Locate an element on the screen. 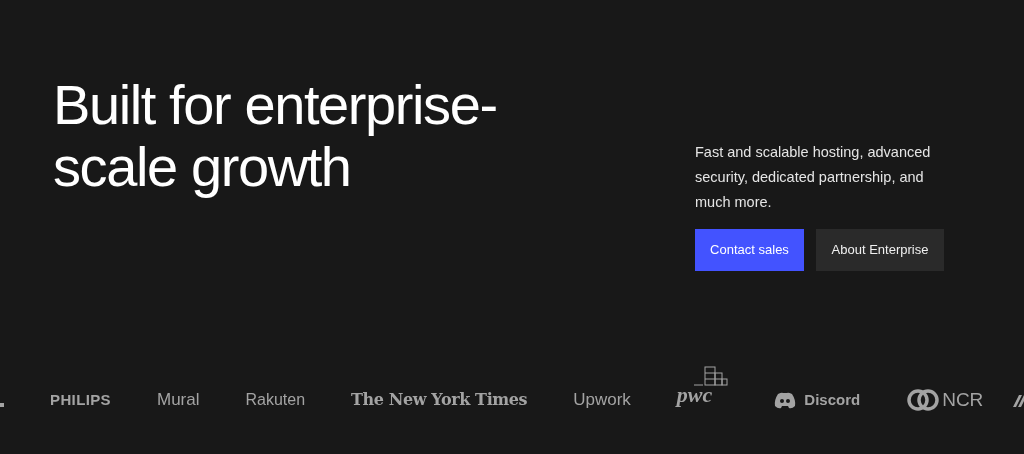 This screenshot has width=1024, height=454. hero-description: Fast and scalable hosting, advanced security, dedicated partnership, and much more. is located at coordinates (813, 177).